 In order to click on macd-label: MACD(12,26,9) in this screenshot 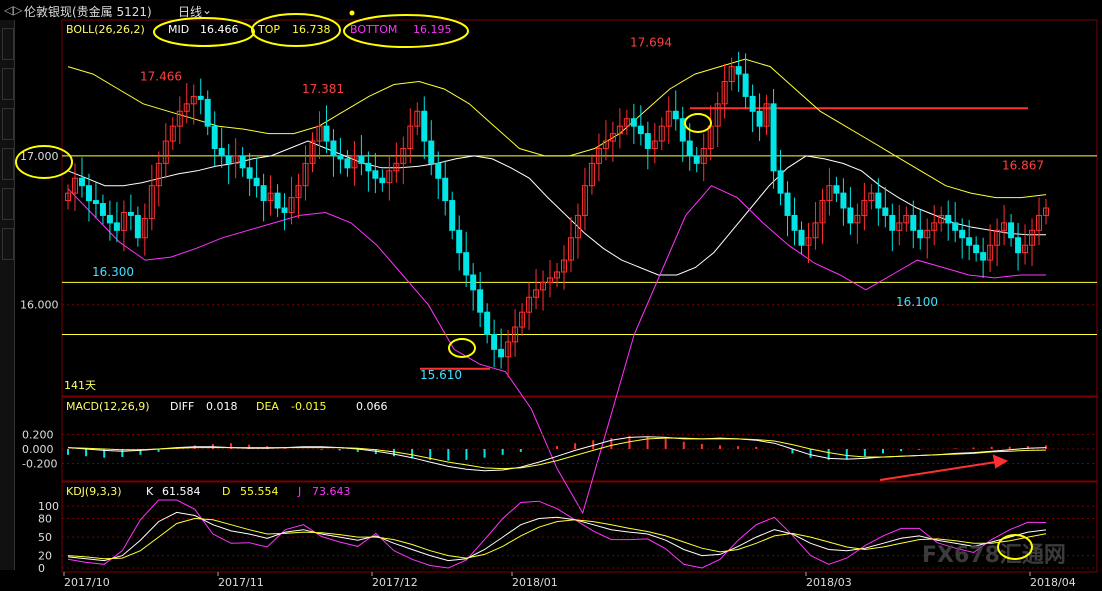, I will do `click(108, 406)`.